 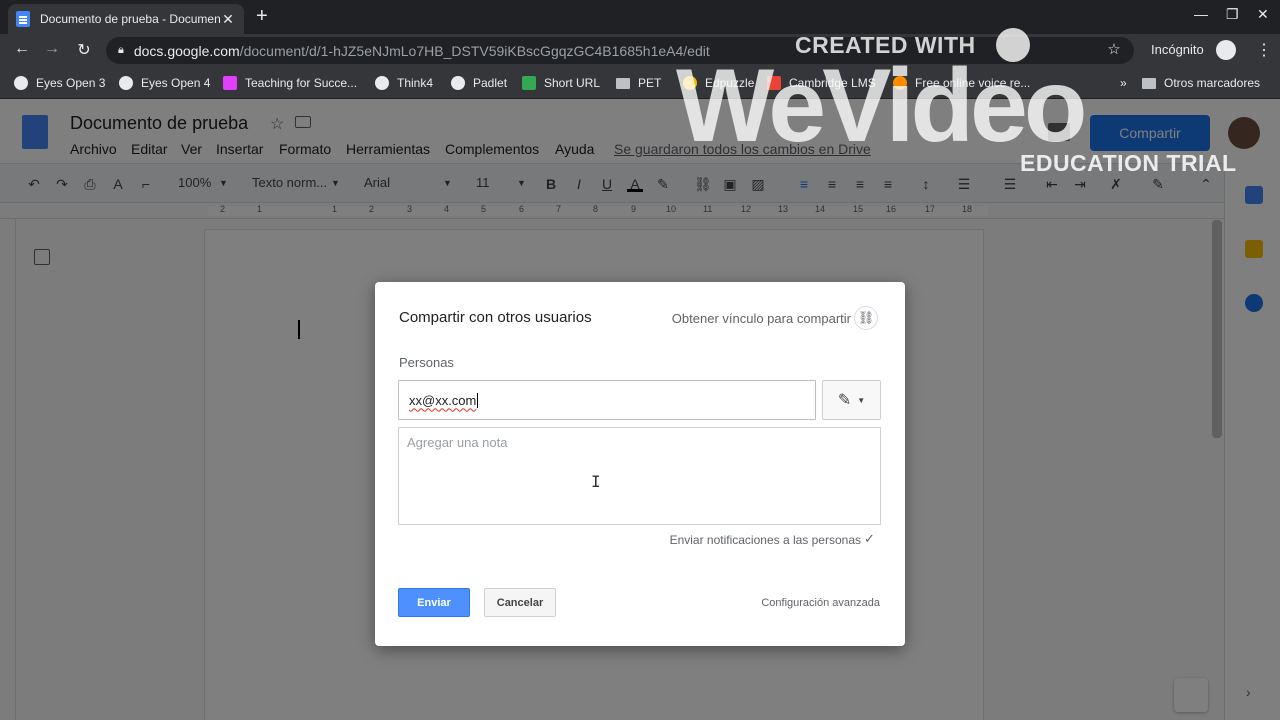 What do you see at coordinates (23, 19) in the screenshot?
I see `docs-favicon-icon` at bounding box center [23, 19].